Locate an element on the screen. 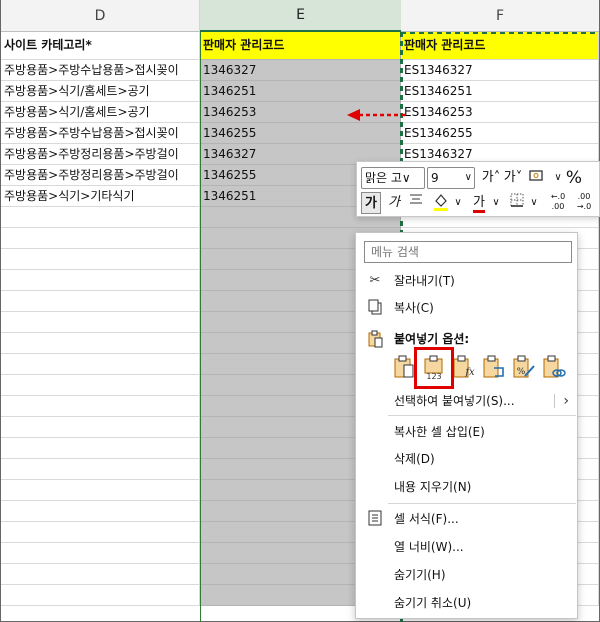  percent-button: % is located at coordinates (574, 178).